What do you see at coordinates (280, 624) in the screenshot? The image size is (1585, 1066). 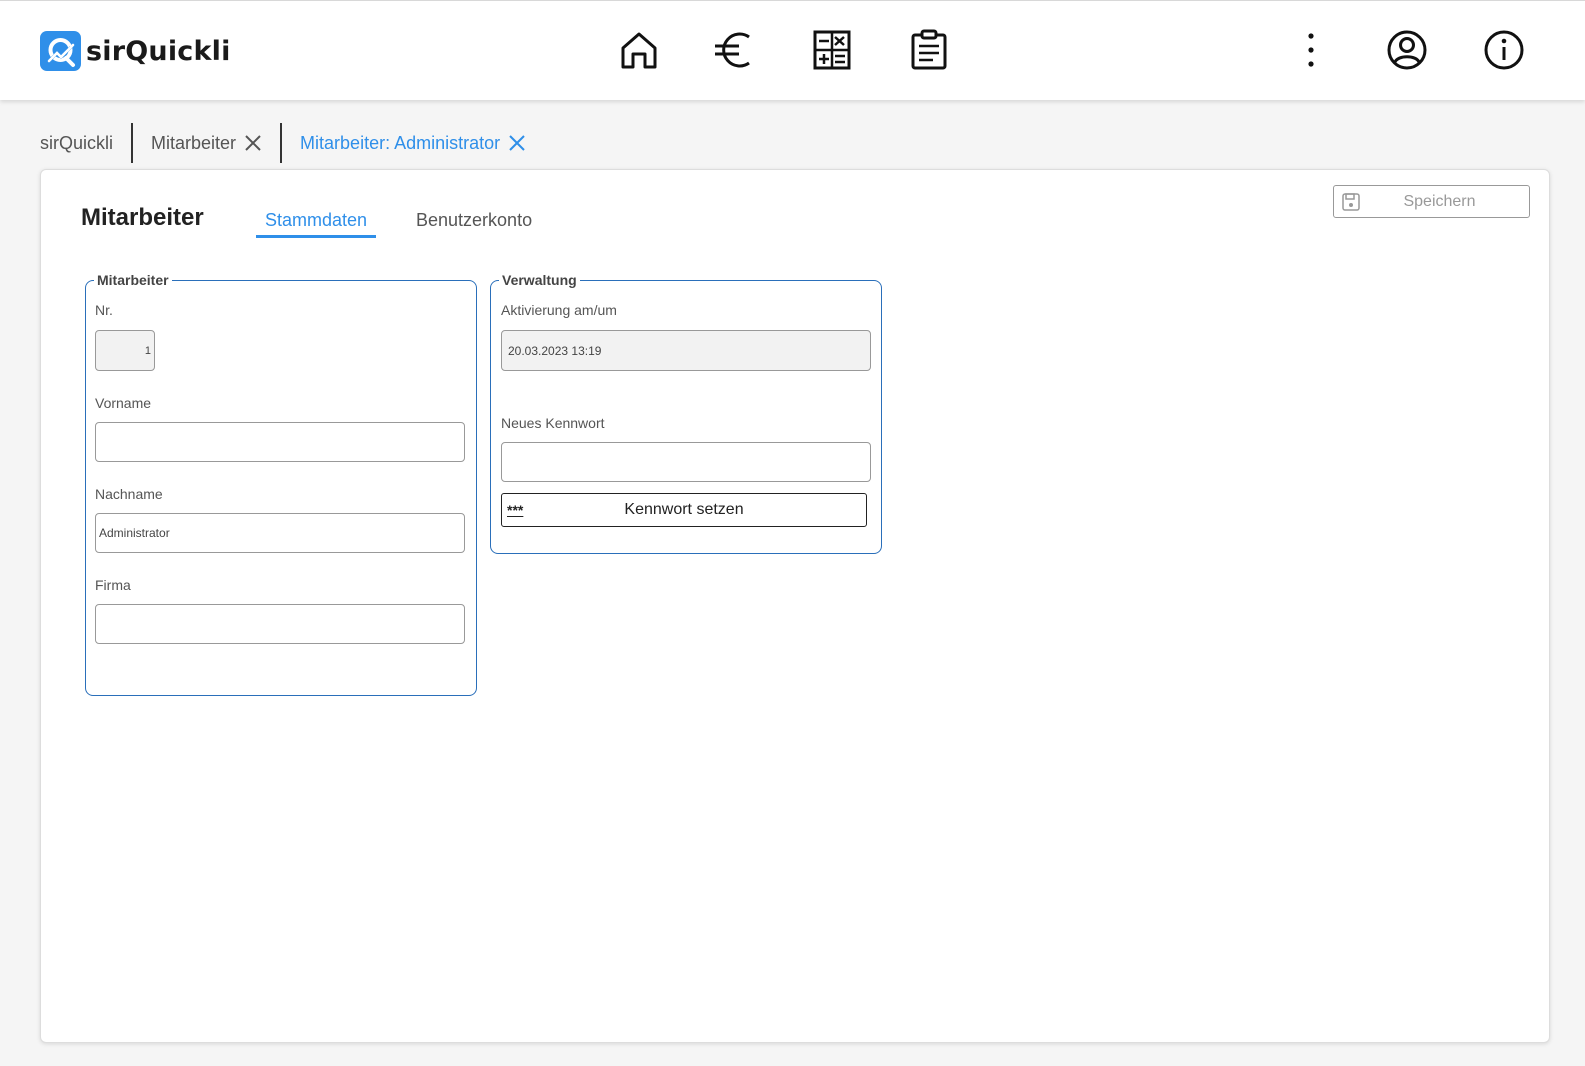 I see `firma-field` at bounding box center [280, 624].